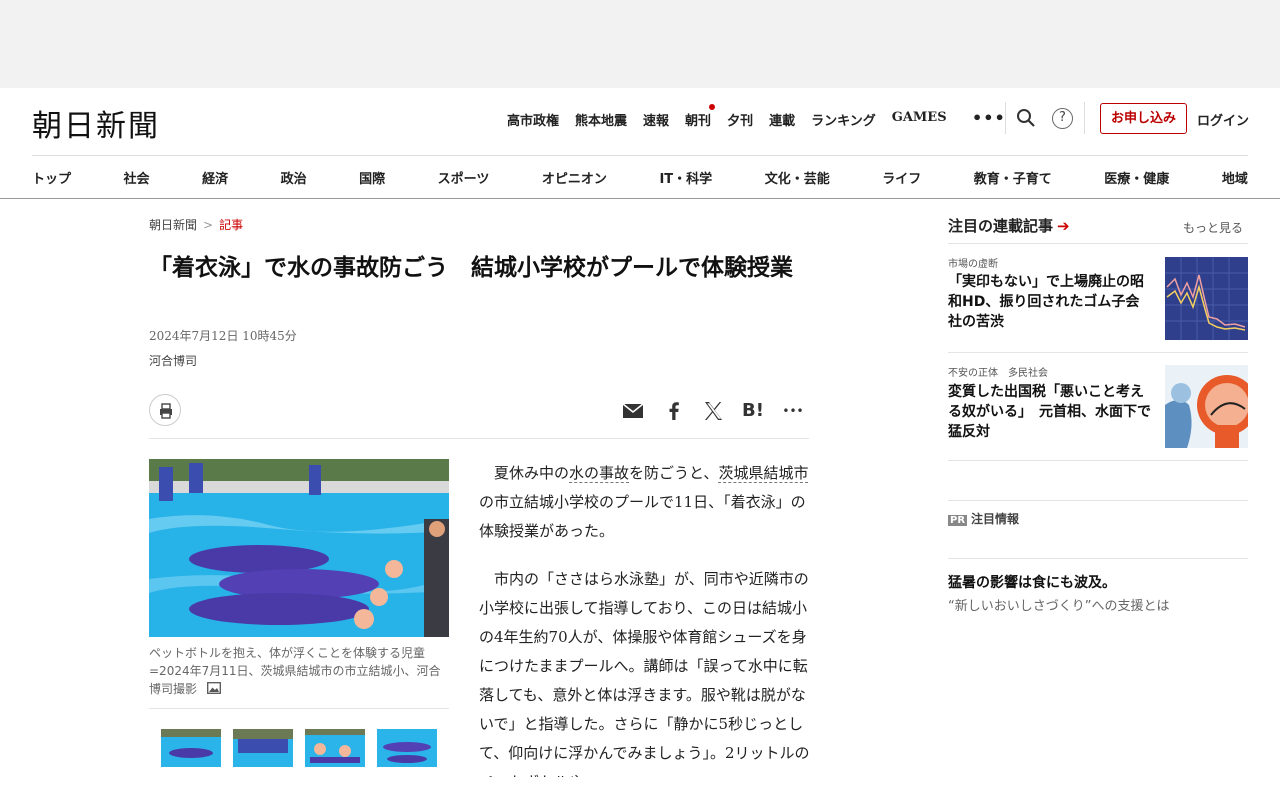 Image resolution: width=1280 pixels, height=800 pixels. I want to click on top-link-ranking: ランキング, so click(843, 119).